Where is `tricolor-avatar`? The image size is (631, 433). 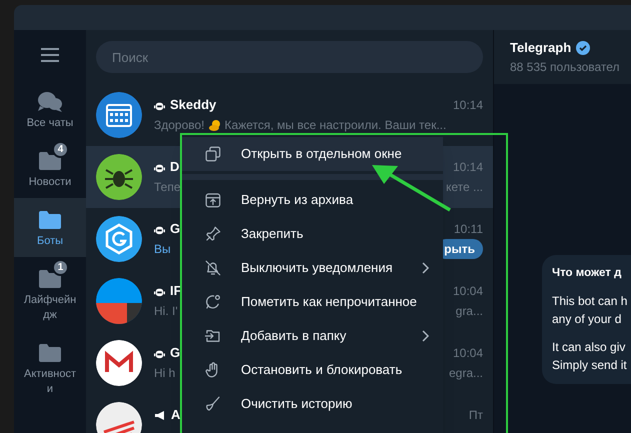
tricolor-avatar is located at coordinates (119, 301).